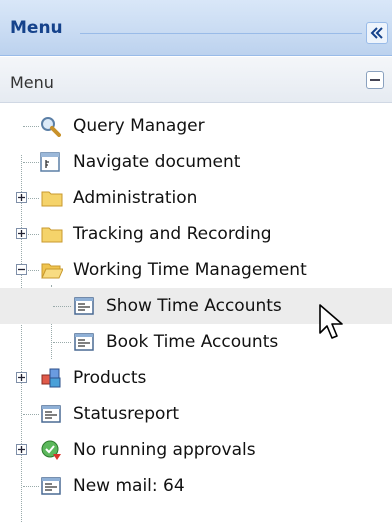 The height and width of the screenshot is (526, 392). Describe the element at coordinates (139, 126) in the screenshot. I see `tree-item-label: Query Manager` at that location.